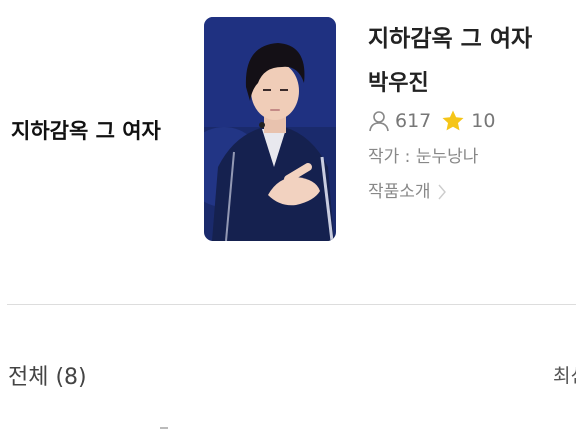 This screenshot has height=432, width=576. I want to click on side-title: 지하감옥 그 여자, so click(86, 131).